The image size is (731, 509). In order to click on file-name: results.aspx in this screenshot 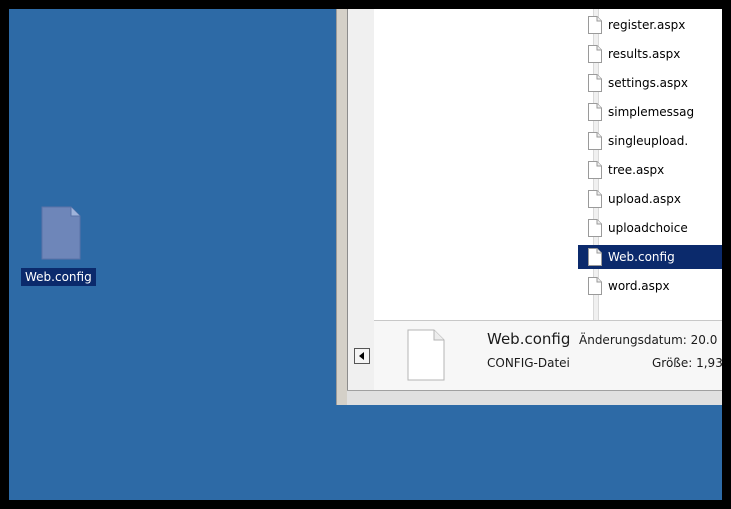, I will do `click(644, 54)`.